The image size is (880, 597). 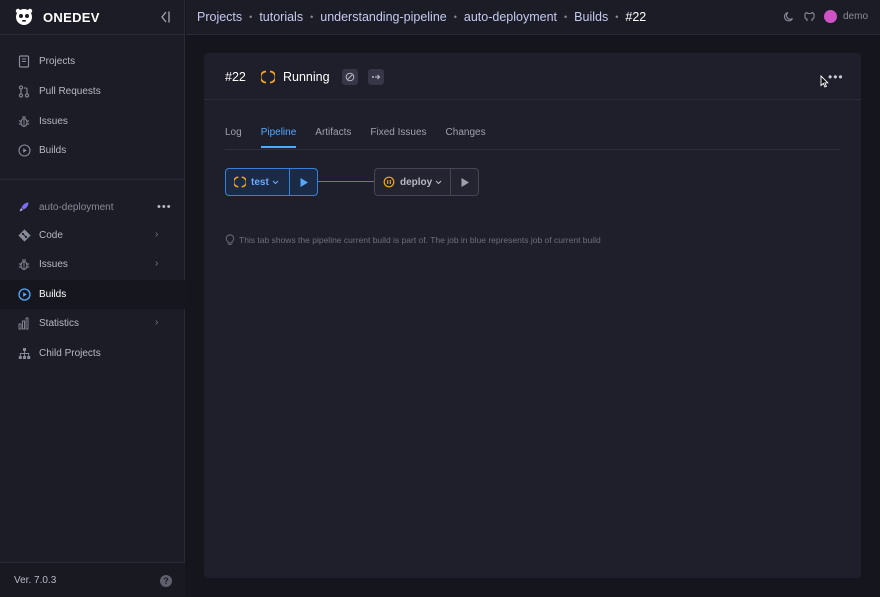 What do you see at coordinates (333, 137) in the screenshot?
I see `tab-artifacts: Artifacts` at bounding box center [333, 137].